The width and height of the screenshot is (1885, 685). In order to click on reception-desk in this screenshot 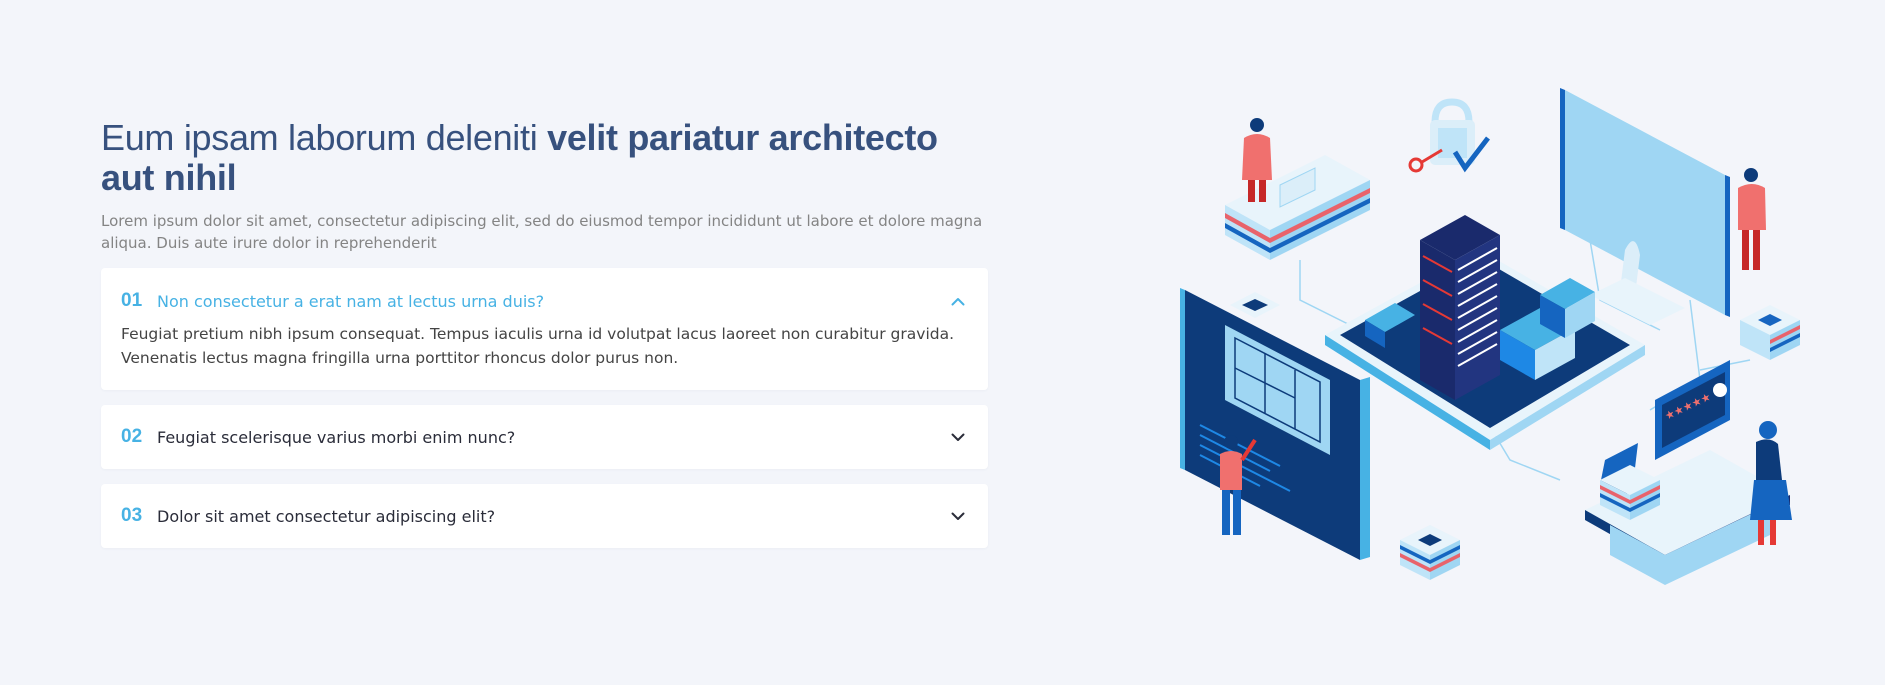, I will do `click(1297, 189)`.